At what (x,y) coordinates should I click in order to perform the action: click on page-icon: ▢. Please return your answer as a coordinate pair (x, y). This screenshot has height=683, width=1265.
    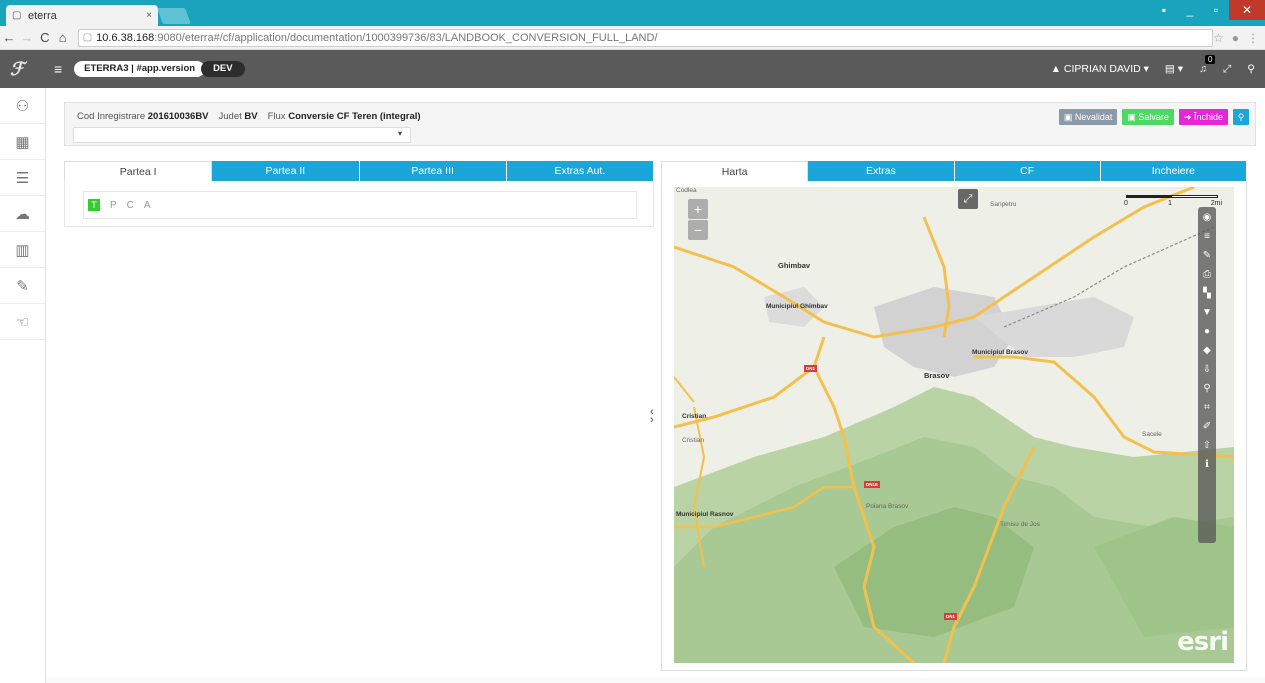
    Looking at the image, I should click on (17, 15).